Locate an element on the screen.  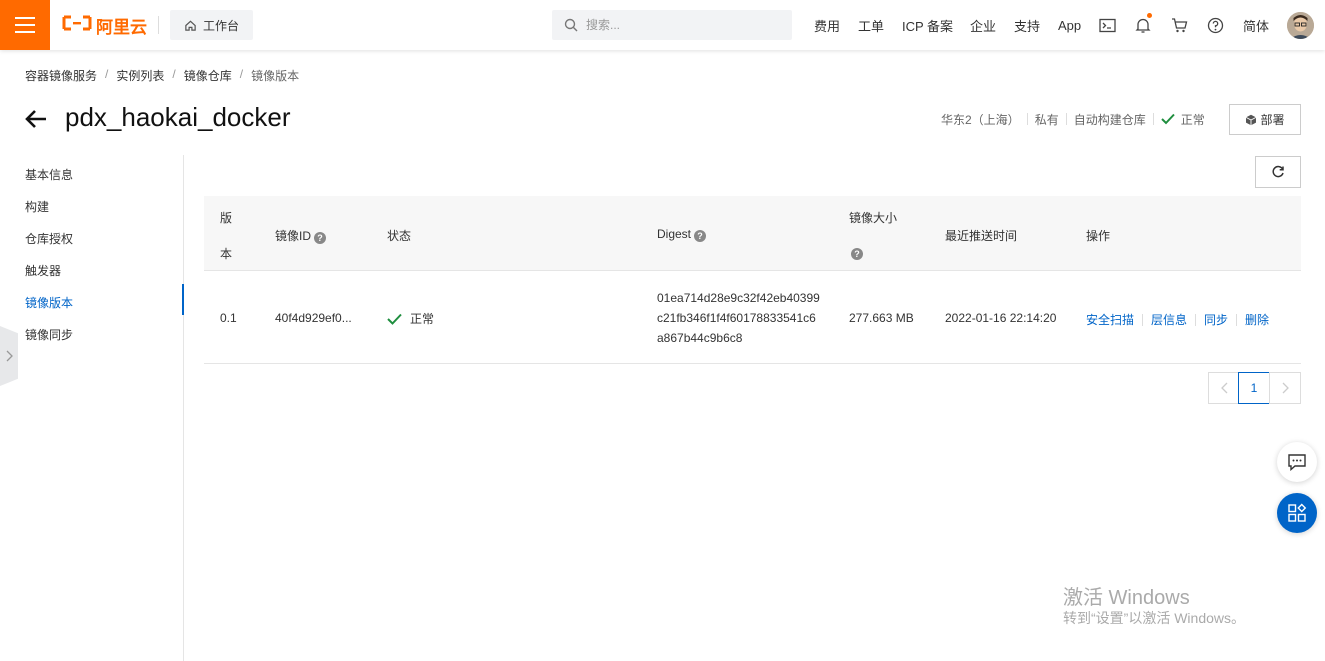
search-icon is located at coordinates (571, 25).